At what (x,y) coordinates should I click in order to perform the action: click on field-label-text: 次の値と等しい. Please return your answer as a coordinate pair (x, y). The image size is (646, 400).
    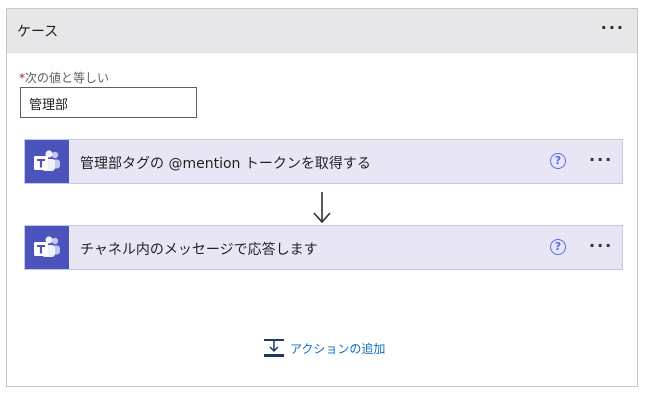
    Looking at the image, I should click on (67, 78).